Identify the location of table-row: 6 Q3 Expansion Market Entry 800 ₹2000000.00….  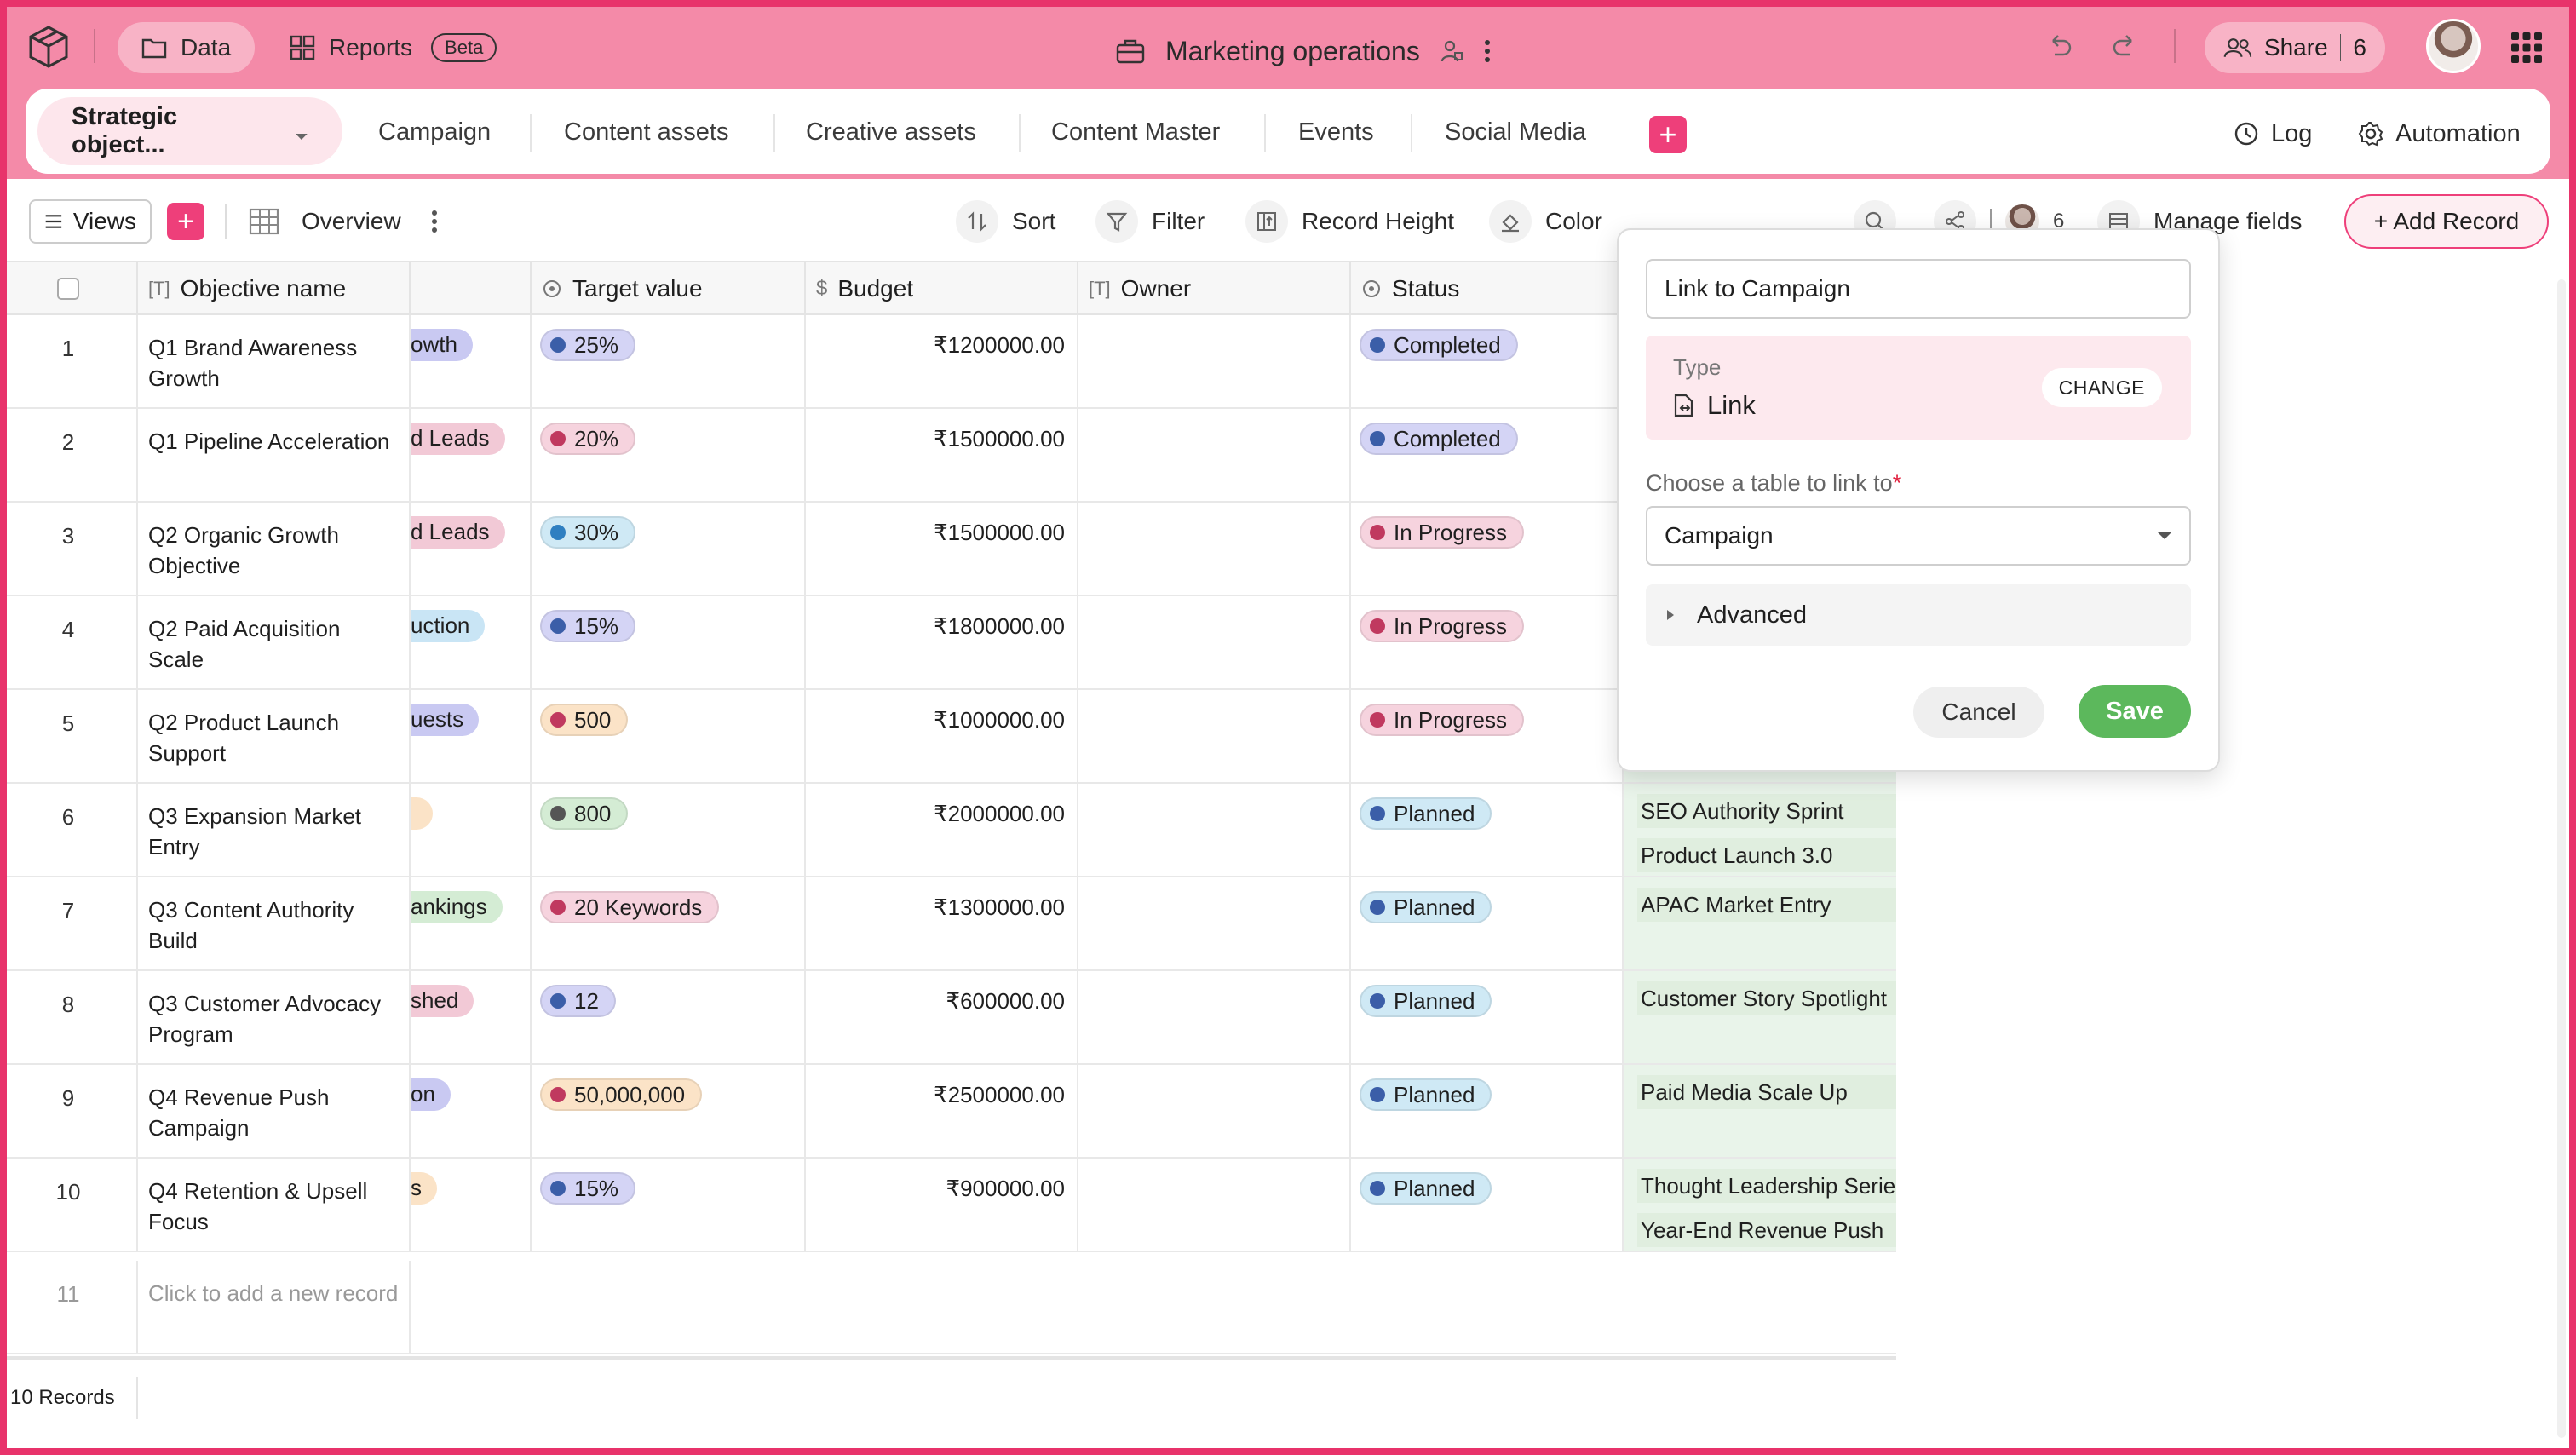
(948, 831).